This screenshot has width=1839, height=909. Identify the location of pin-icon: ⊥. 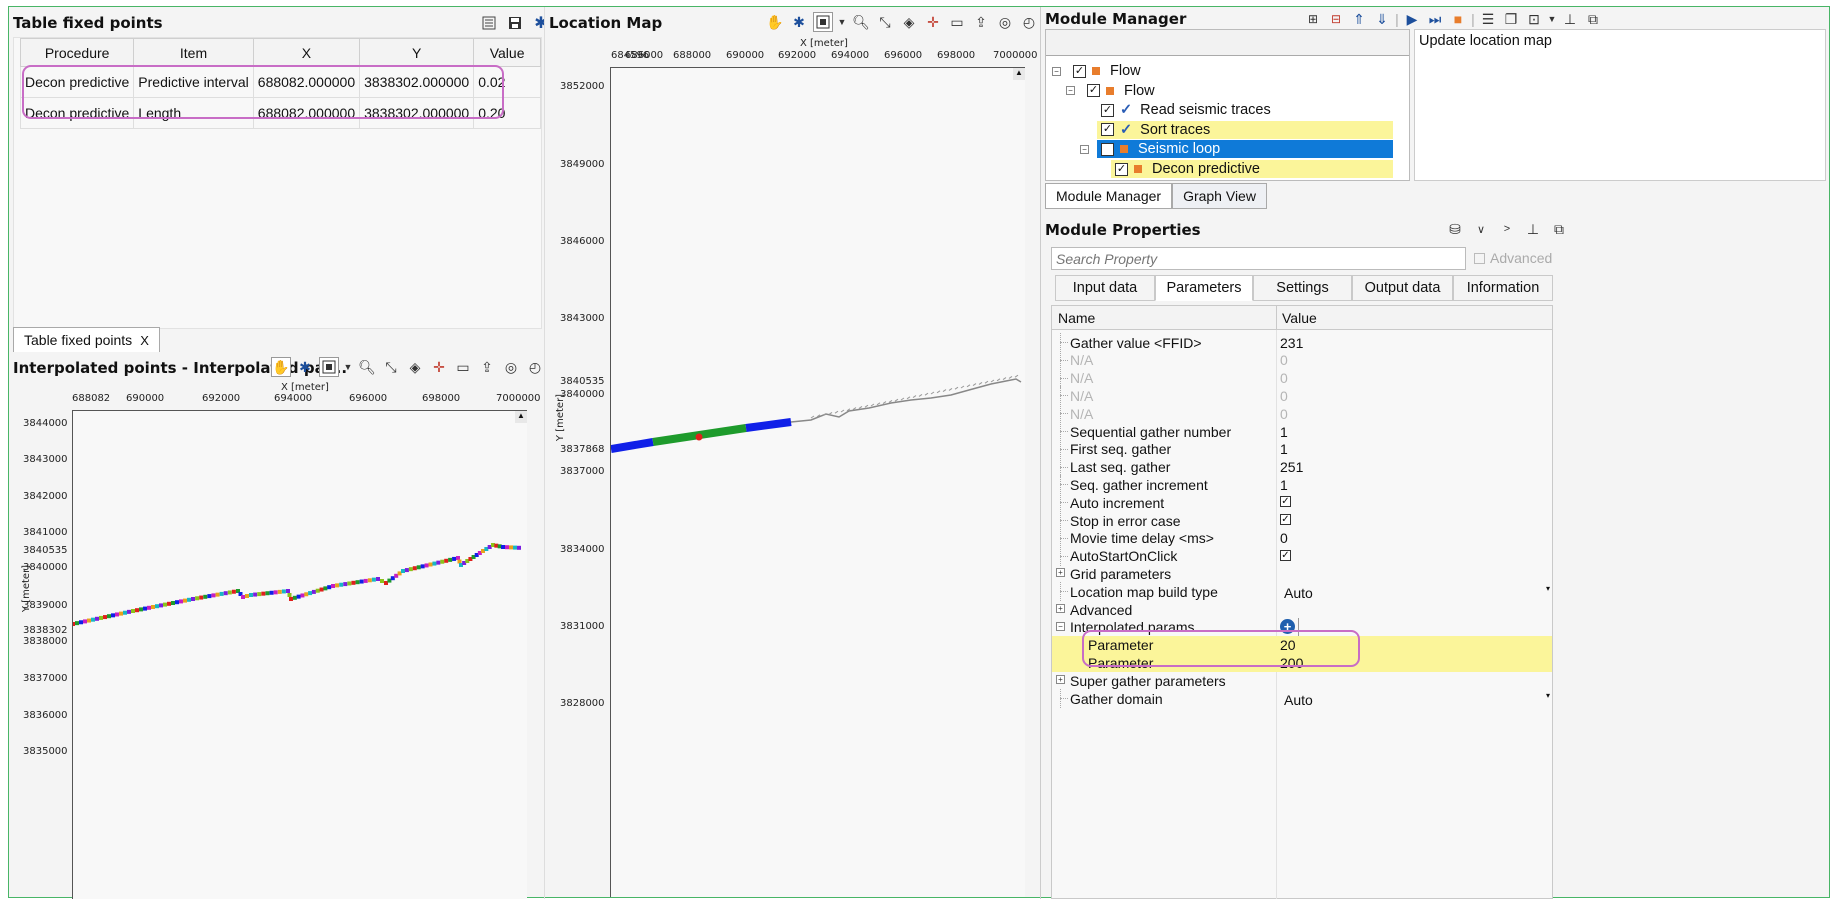
(1570, 19).